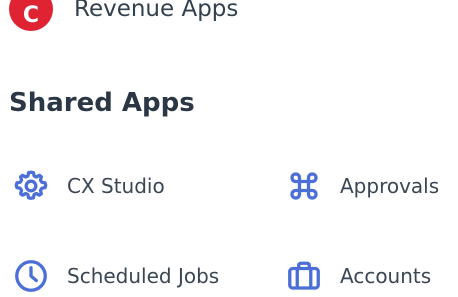 Image resolution: width=458 pixels, height=297 pixels. Describe the element at coordinates (31, 276) in the screenshot. I see `clock-icon` at that location.